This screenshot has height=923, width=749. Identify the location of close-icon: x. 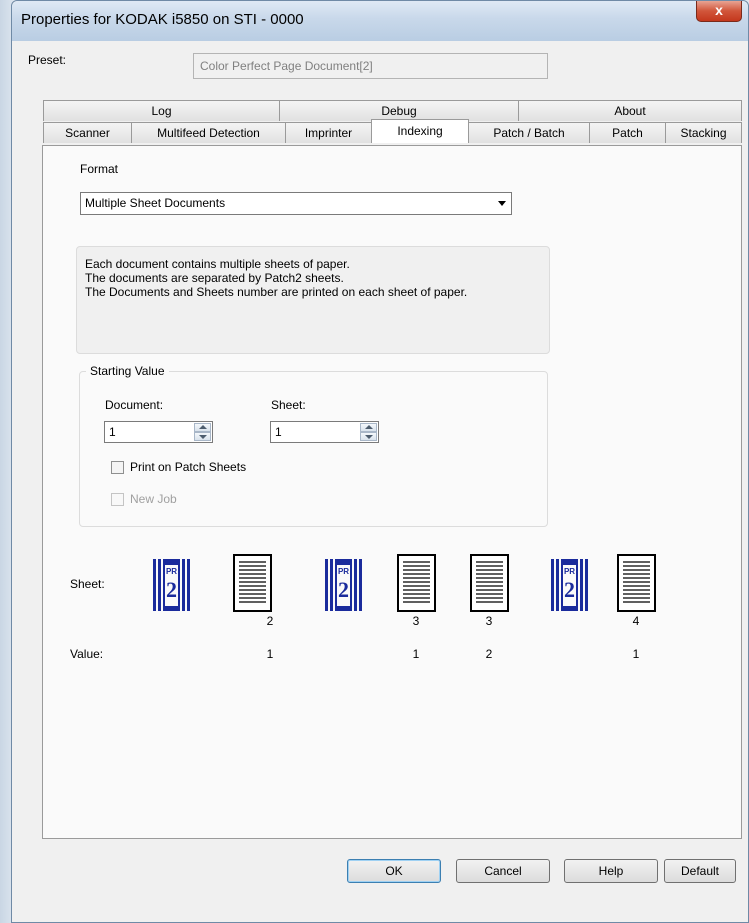
(719, 10).